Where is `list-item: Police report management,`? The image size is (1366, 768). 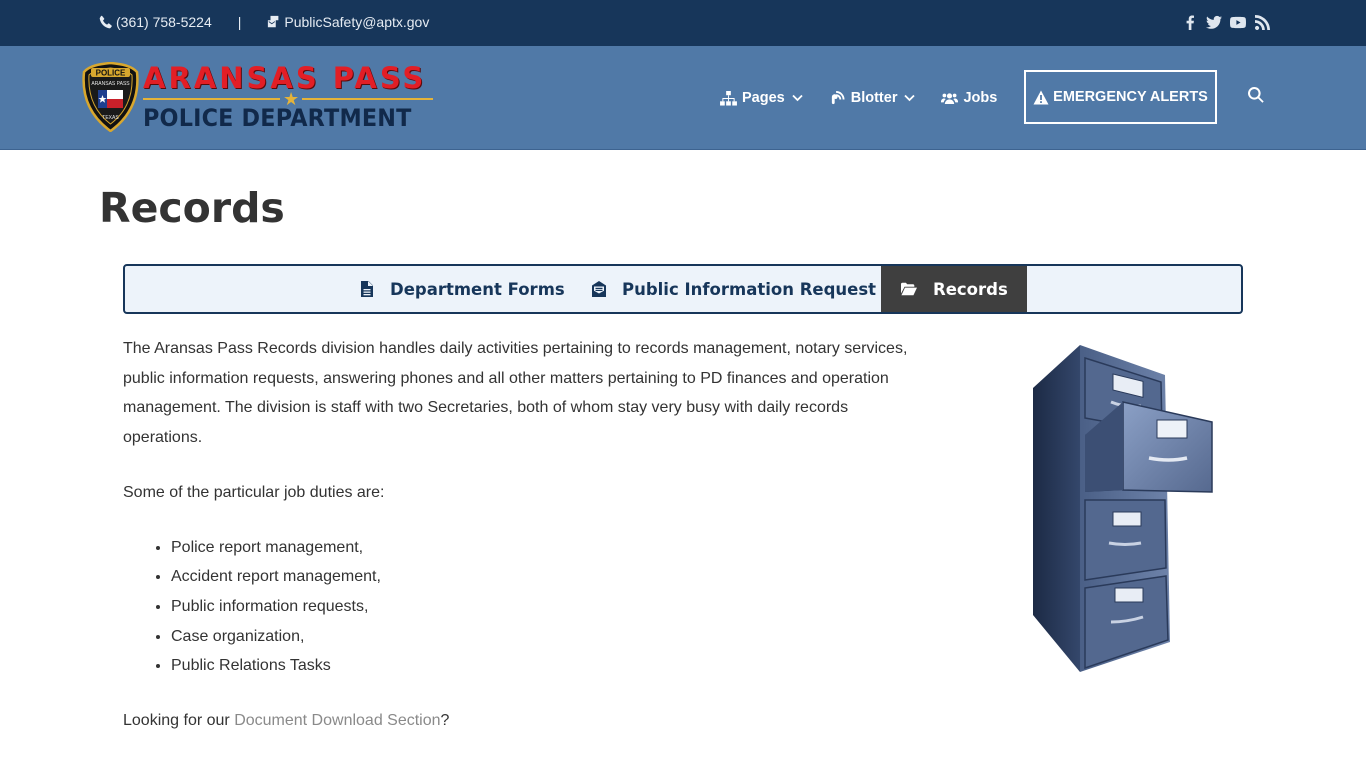
list-item: Police report management, is located at coordinates (547, 548).